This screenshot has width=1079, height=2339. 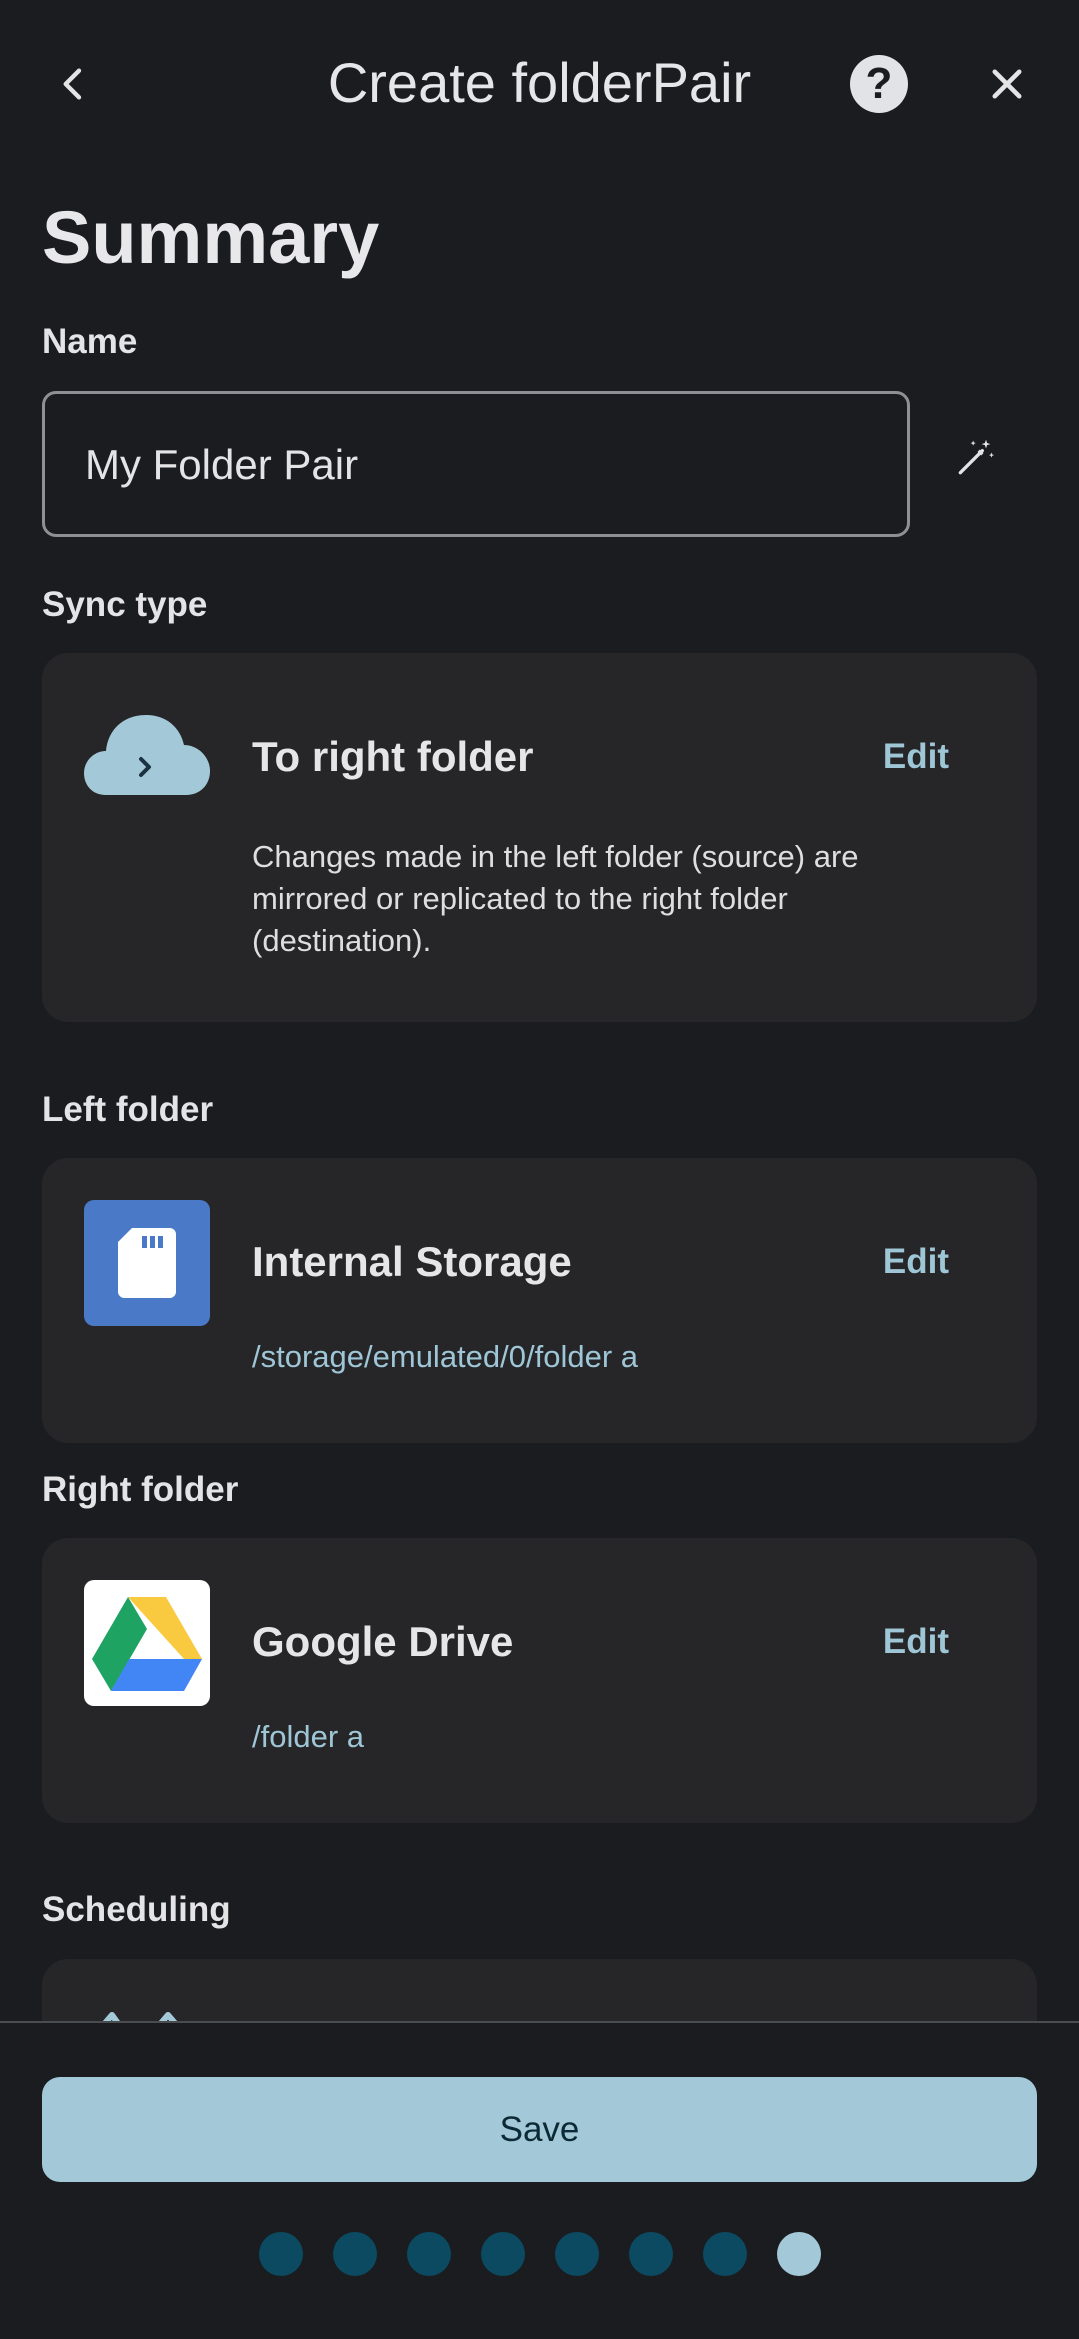 I want to click on top-app-bar: Create folderPair ?, so click(x=539, y=85).